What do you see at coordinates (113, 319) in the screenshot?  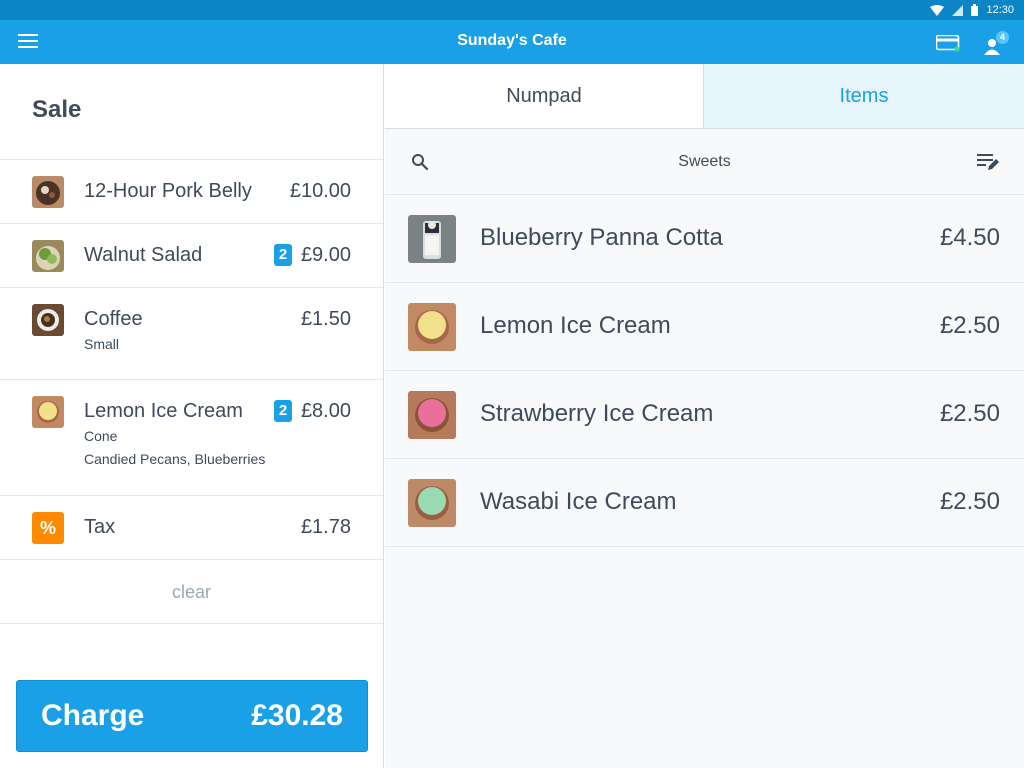 I see `sale-line-name: Coffee` at bounding box center [113, 319].